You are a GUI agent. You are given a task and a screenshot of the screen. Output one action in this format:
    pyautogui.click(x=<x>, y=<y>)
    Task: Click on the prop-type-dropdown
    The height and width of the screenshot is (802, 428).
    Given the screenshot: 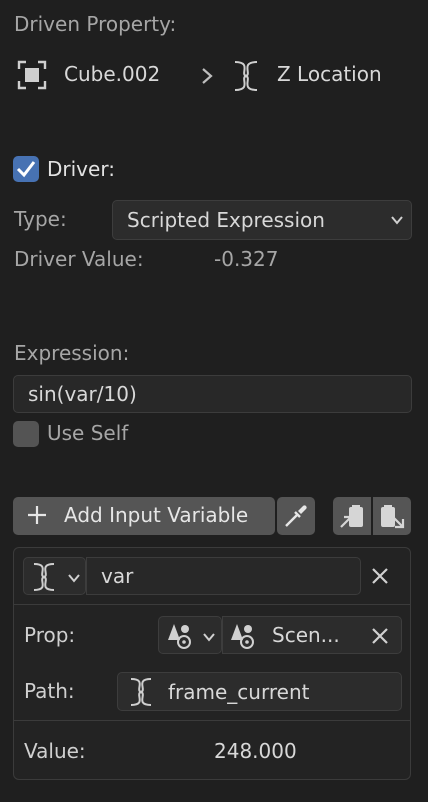 What is the action you would take?
    pyautogui.click(x=190, y=635)
    